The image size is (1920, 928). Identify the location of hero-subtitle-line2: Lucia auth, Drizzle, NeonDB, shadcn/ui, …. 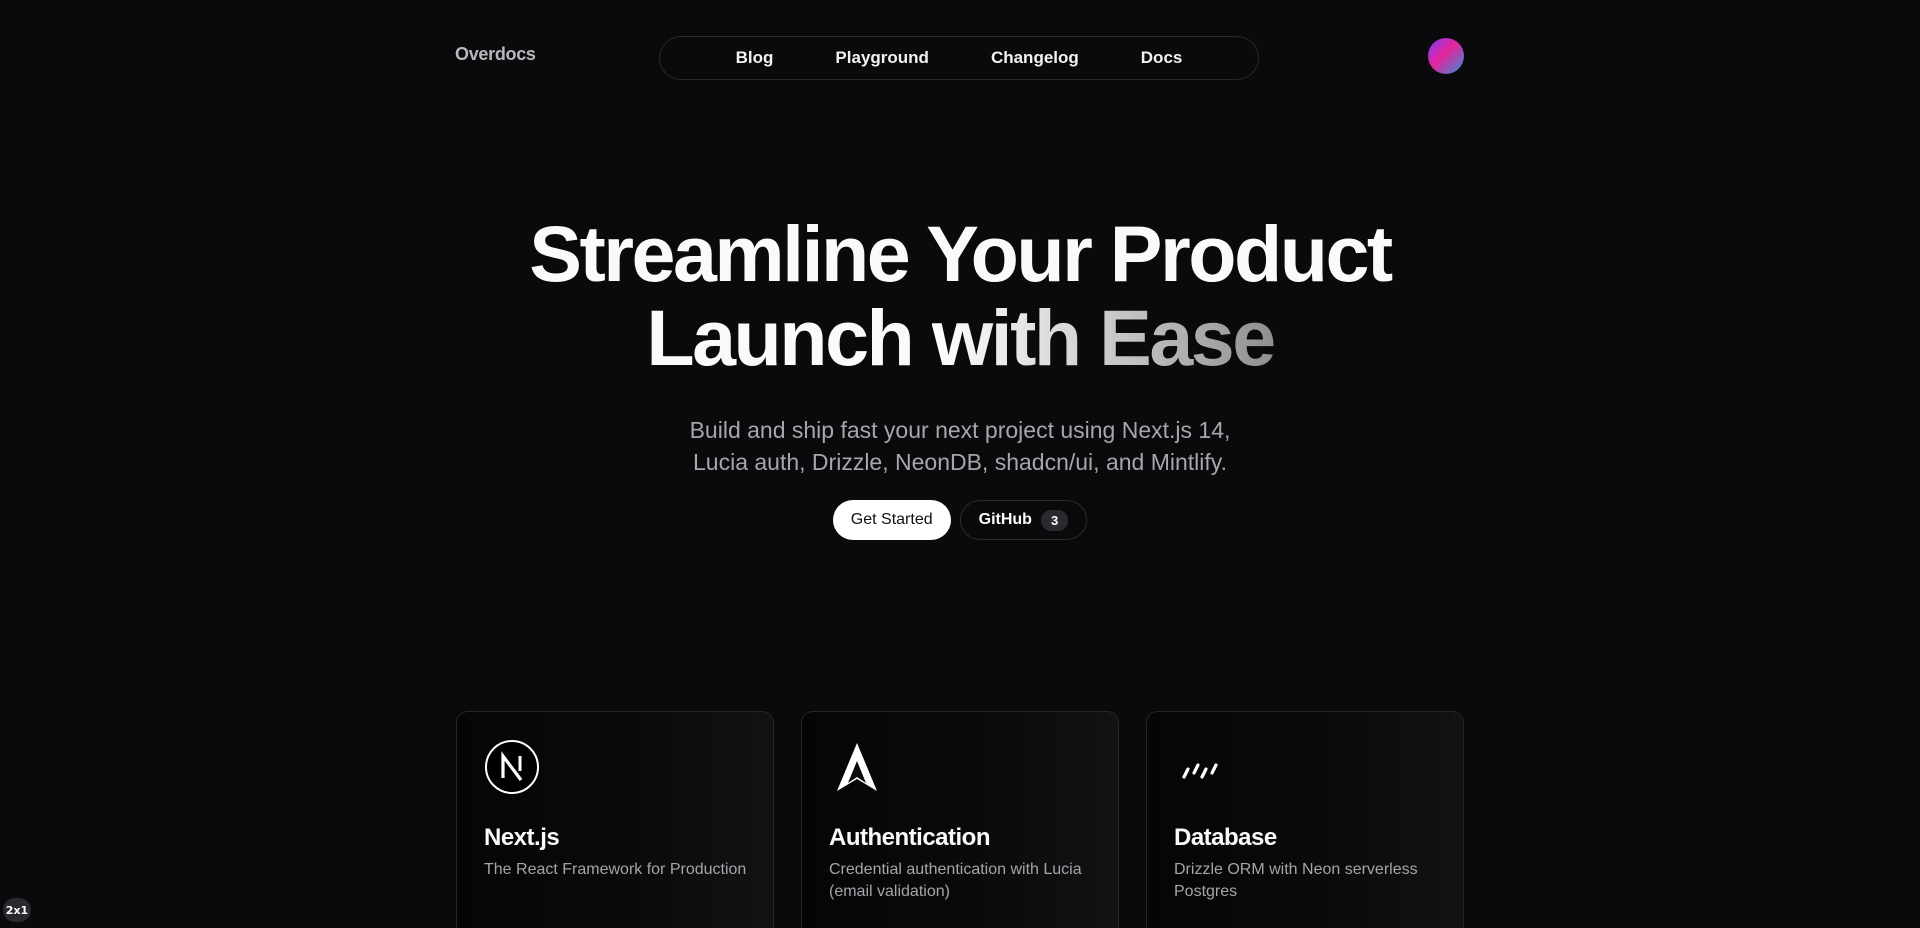
(960, 462).